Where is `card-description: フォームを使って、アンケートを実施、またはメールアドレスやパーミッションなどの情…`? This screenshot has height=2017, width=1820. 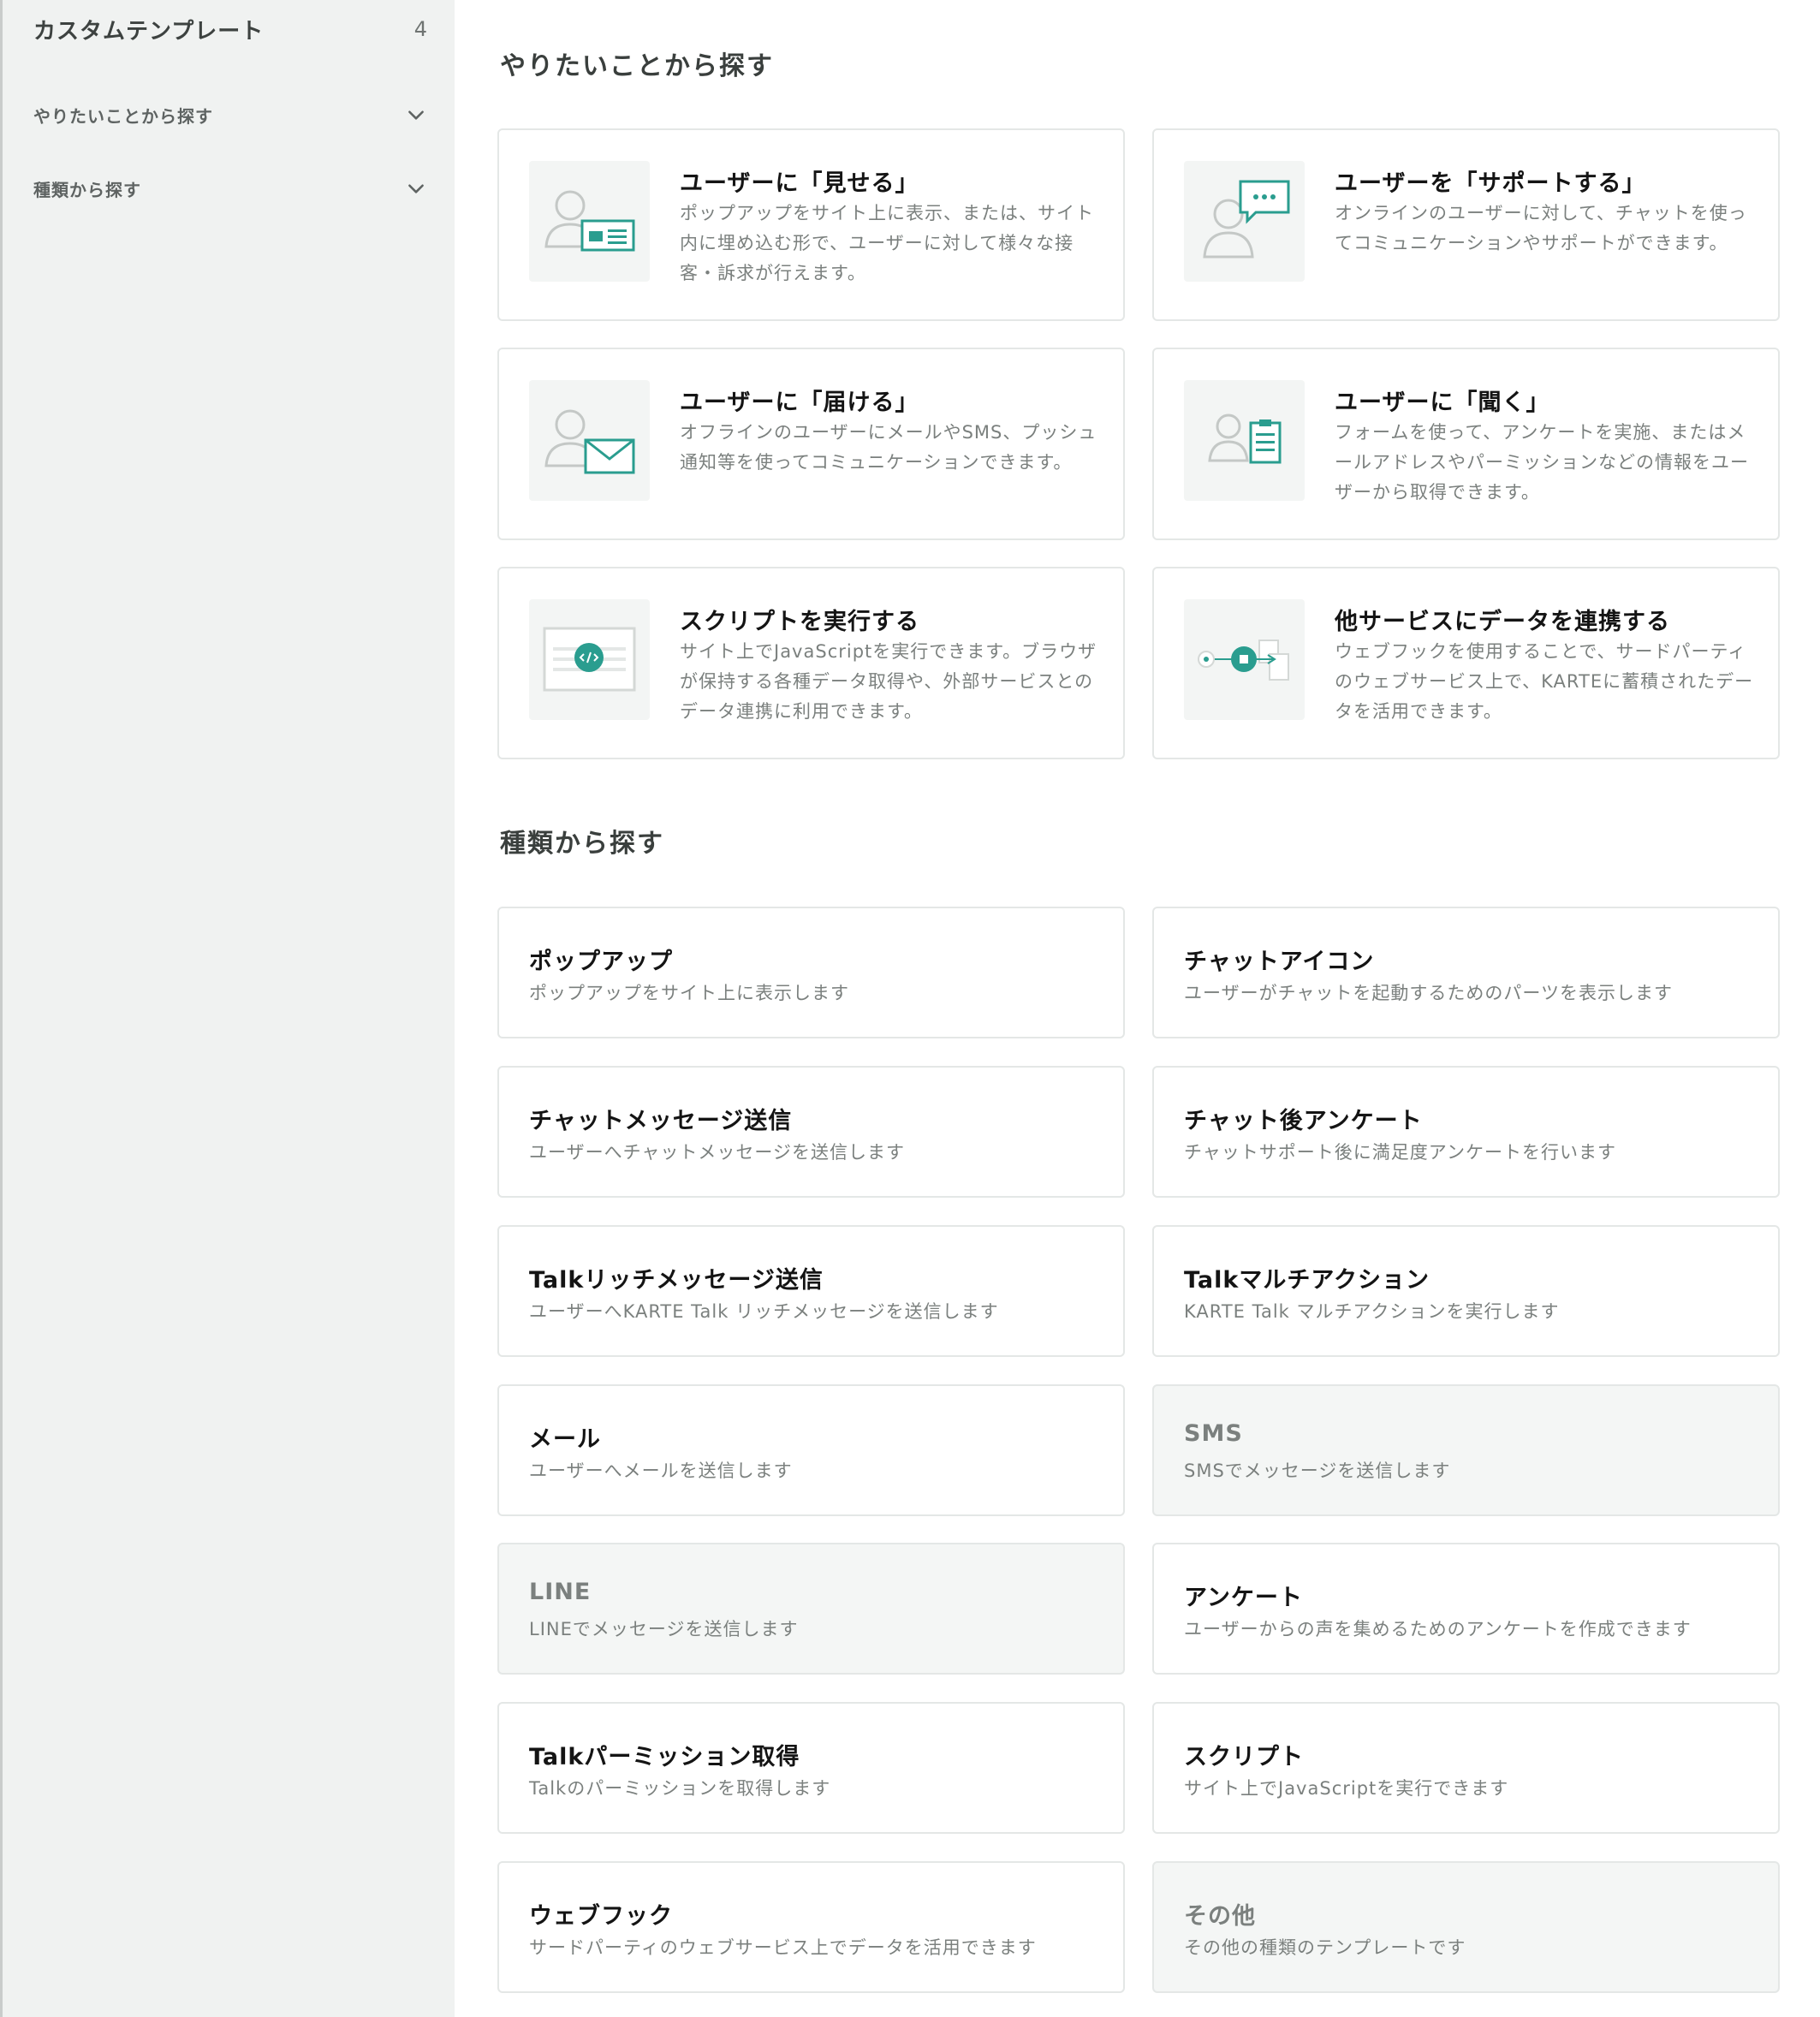 card-description: フォームを使って、アンケートを実施、またはメールアドレスやパーミッションなどの情… is located at coordinates (1542, 462).